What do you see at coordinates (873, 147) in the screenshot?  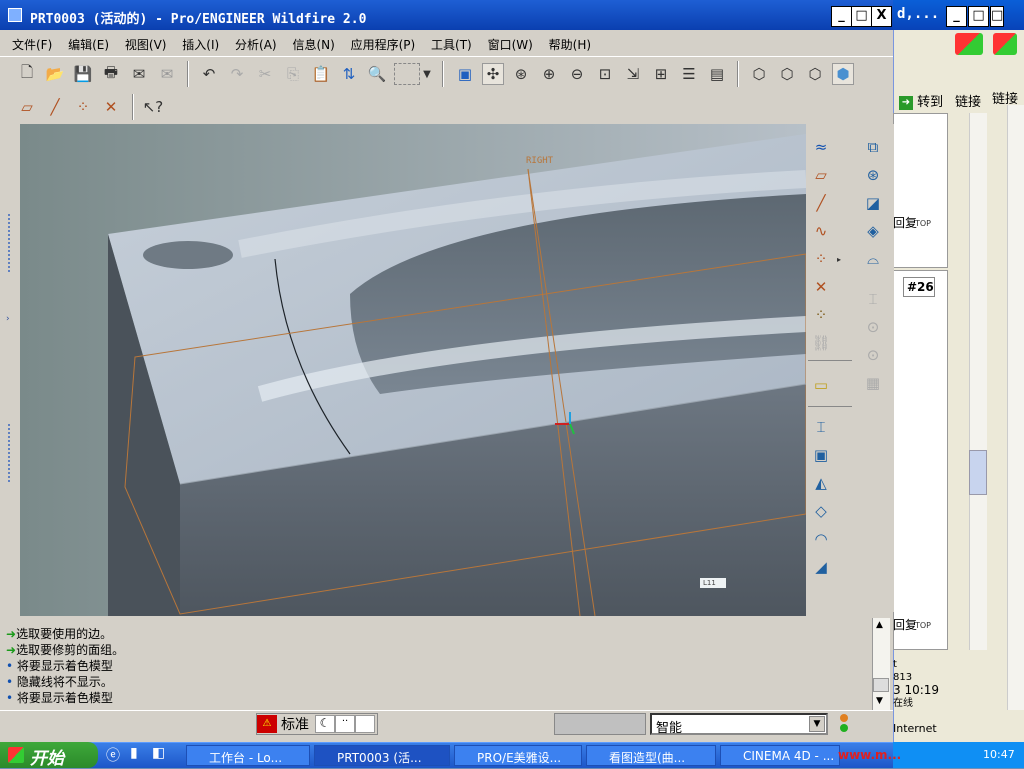 I see `hole-tool-icon: ⧉` at bounding box center [873, 147].